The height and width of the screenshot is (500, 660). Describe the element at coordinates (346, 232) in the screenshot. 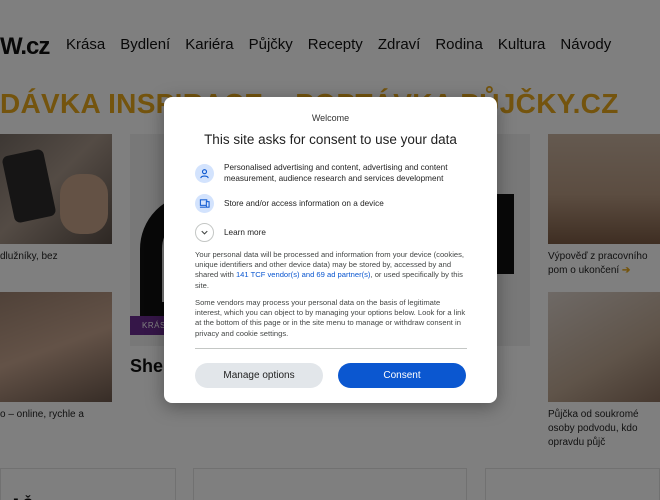

I see `learn-more-label: Learn more` at that location.